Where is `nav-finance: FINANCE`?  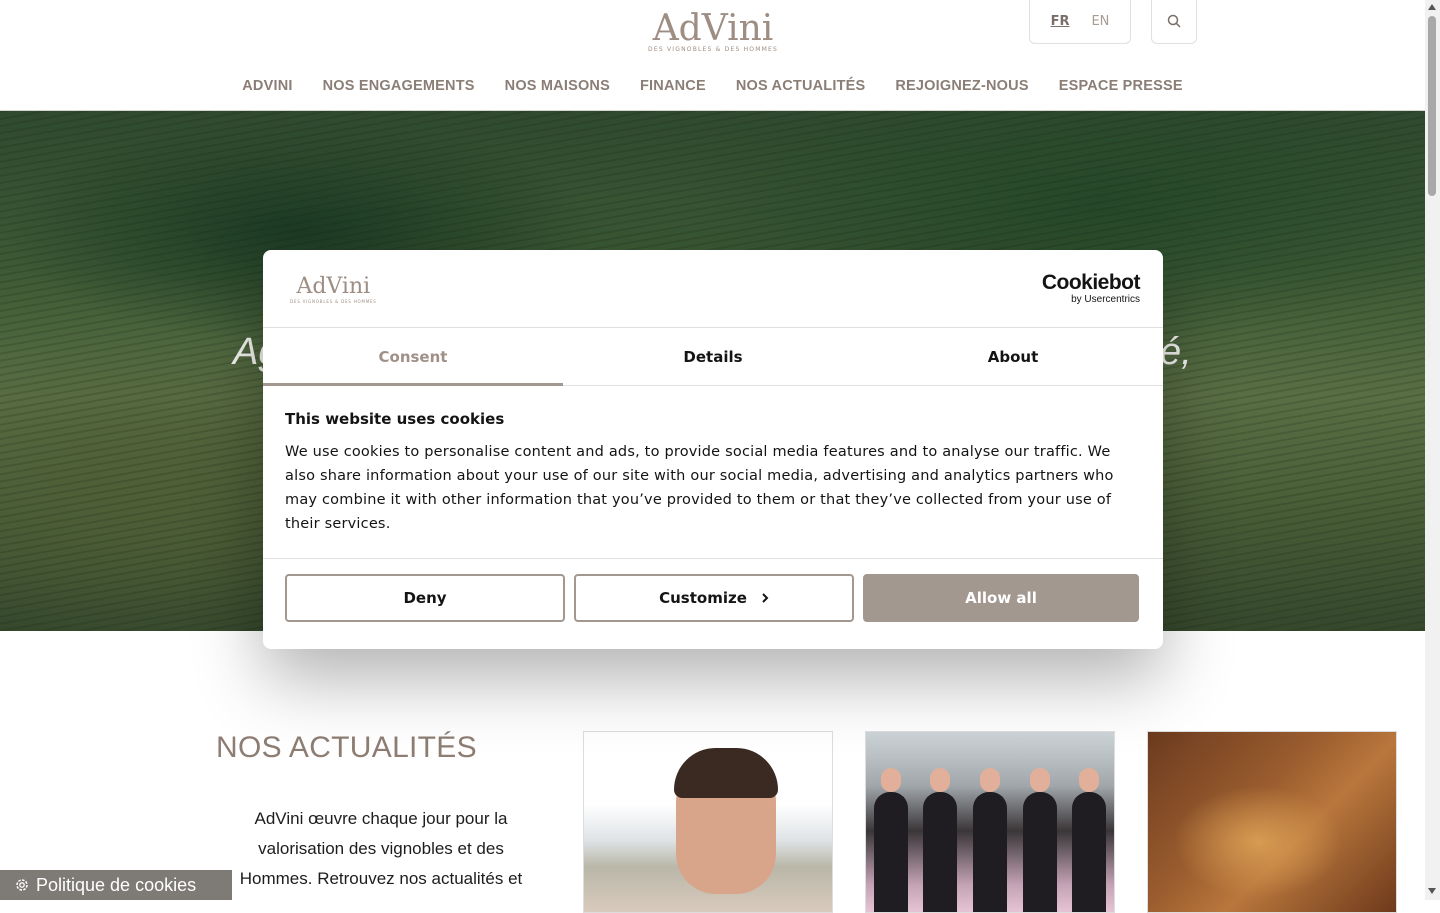 nav-finance: FINANCE is located at coordinates (673, 86).